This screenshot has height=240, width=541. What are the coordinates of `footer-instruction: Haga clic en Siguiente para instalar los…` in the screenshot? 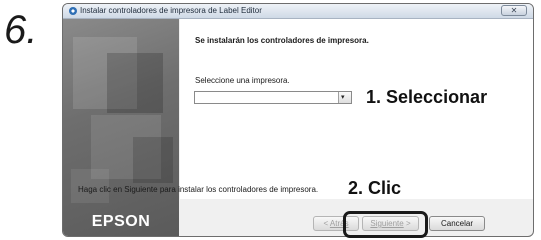 It's located at (198, 189).